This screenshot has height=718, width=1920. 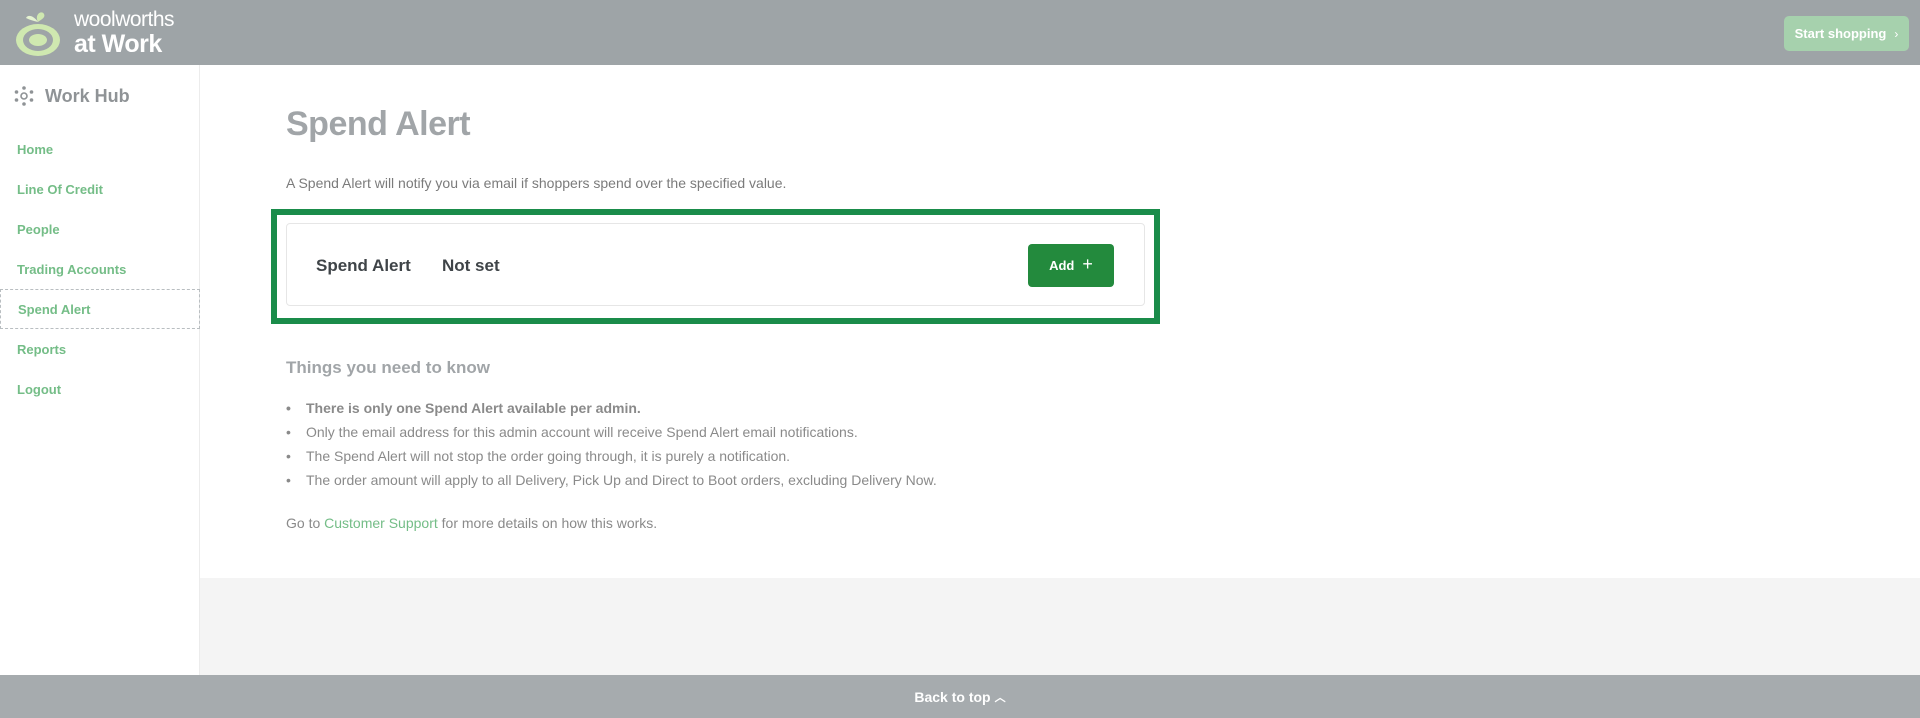 I want to click on spend-alert-value: Not set, so click(x=471, y=265).